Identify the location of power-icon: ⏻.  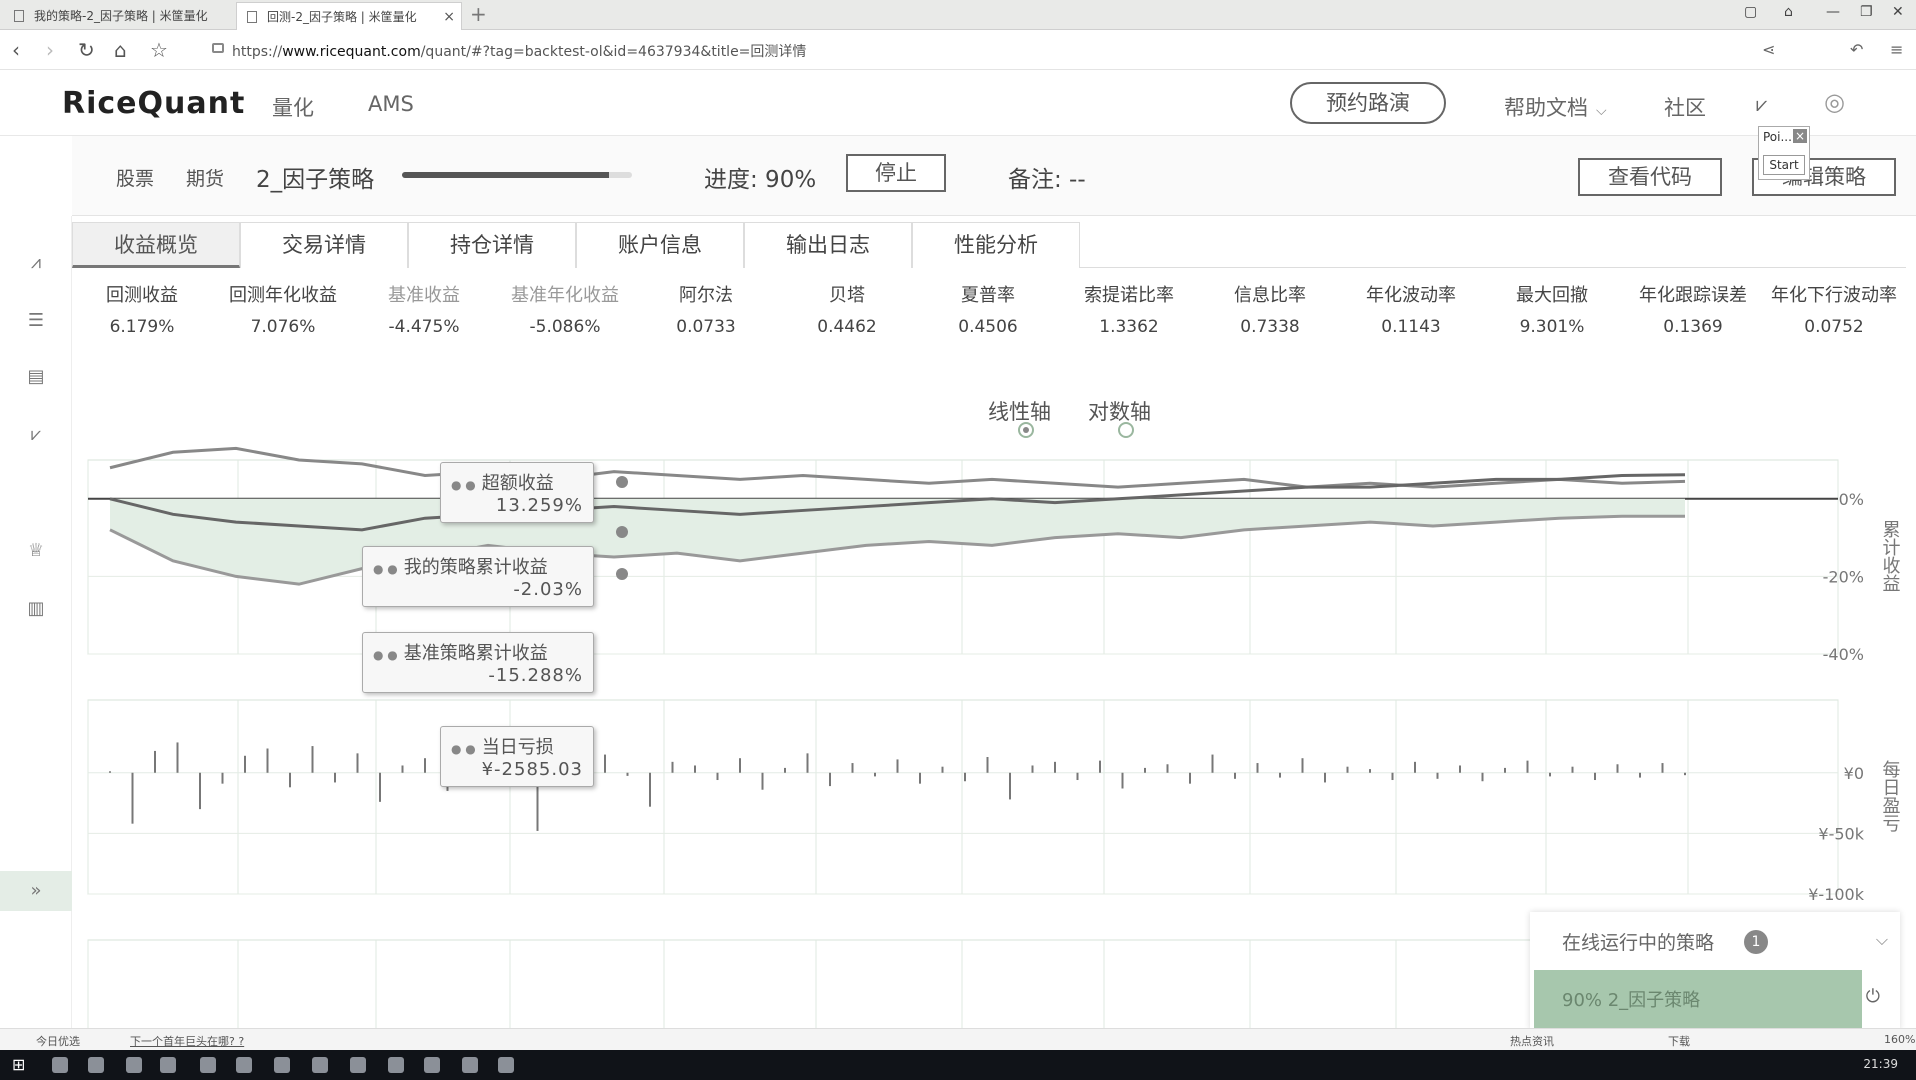
(1873, 996).